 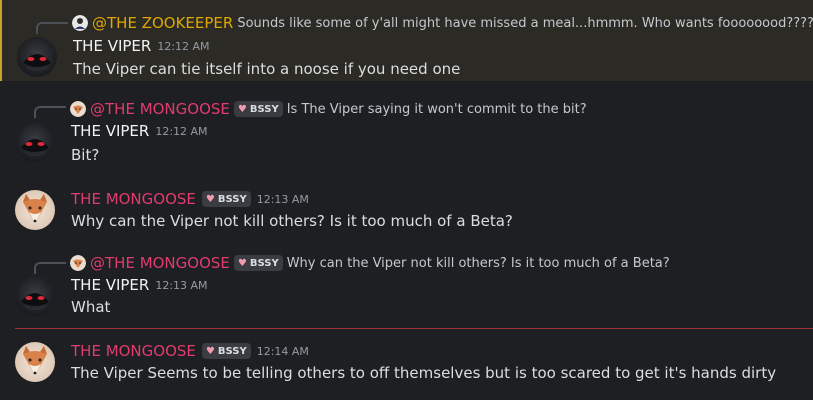 I want to click on timestamp: 12:14 AM, so click(x=283, y=351).